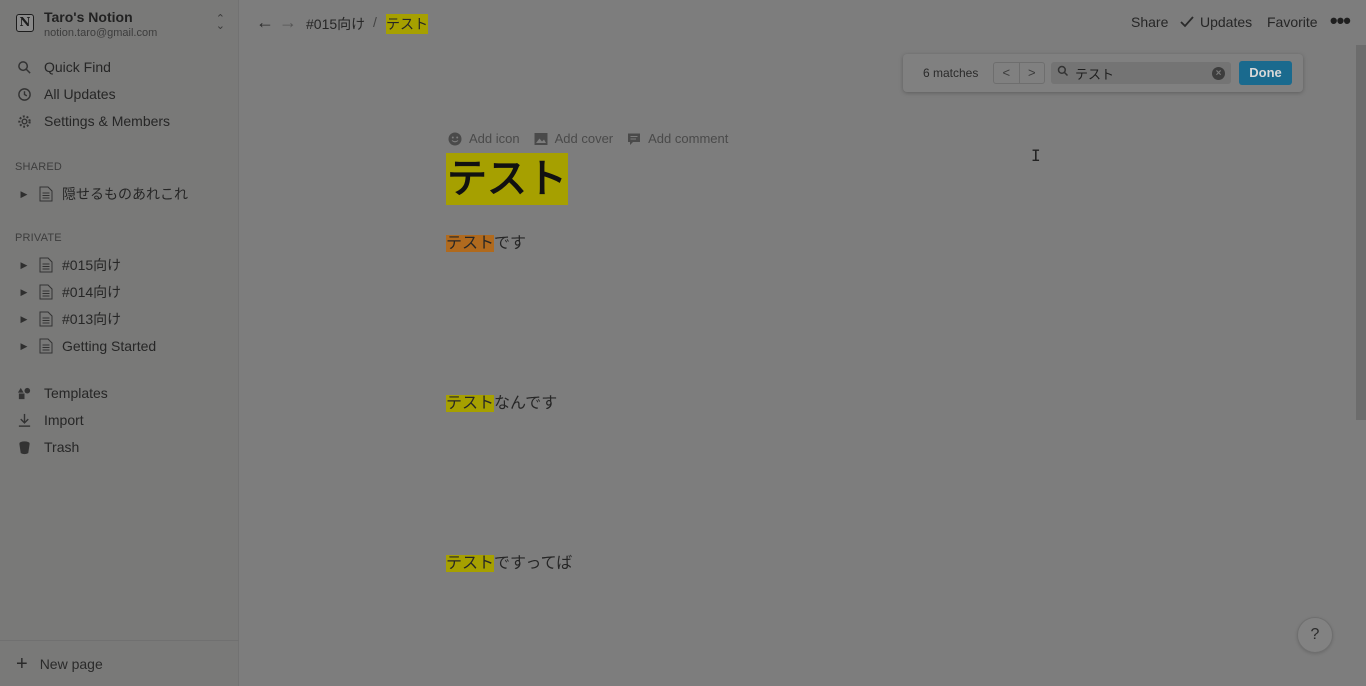  I want to click on text-block: テストなんです, so click(501, 404).